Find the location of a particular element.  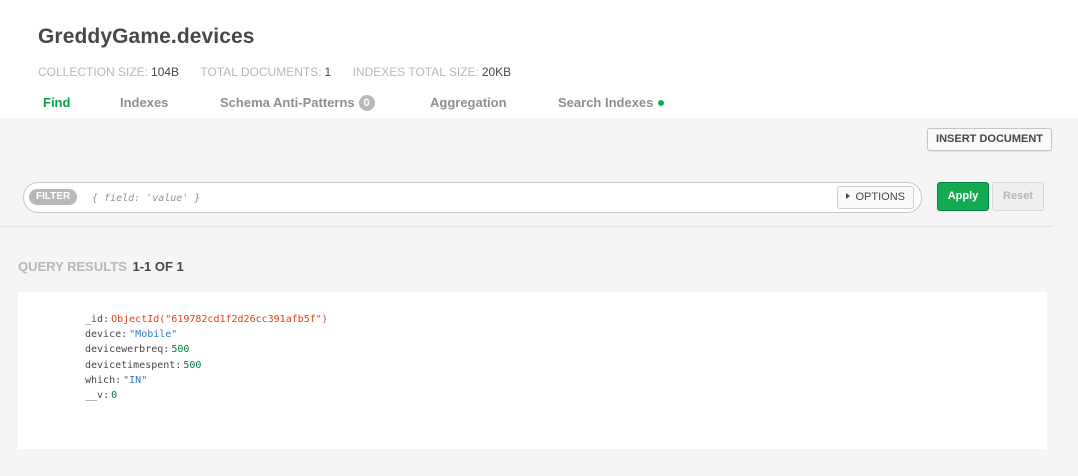

tab-label: Search Indexes is located at coordinates (606, 102).